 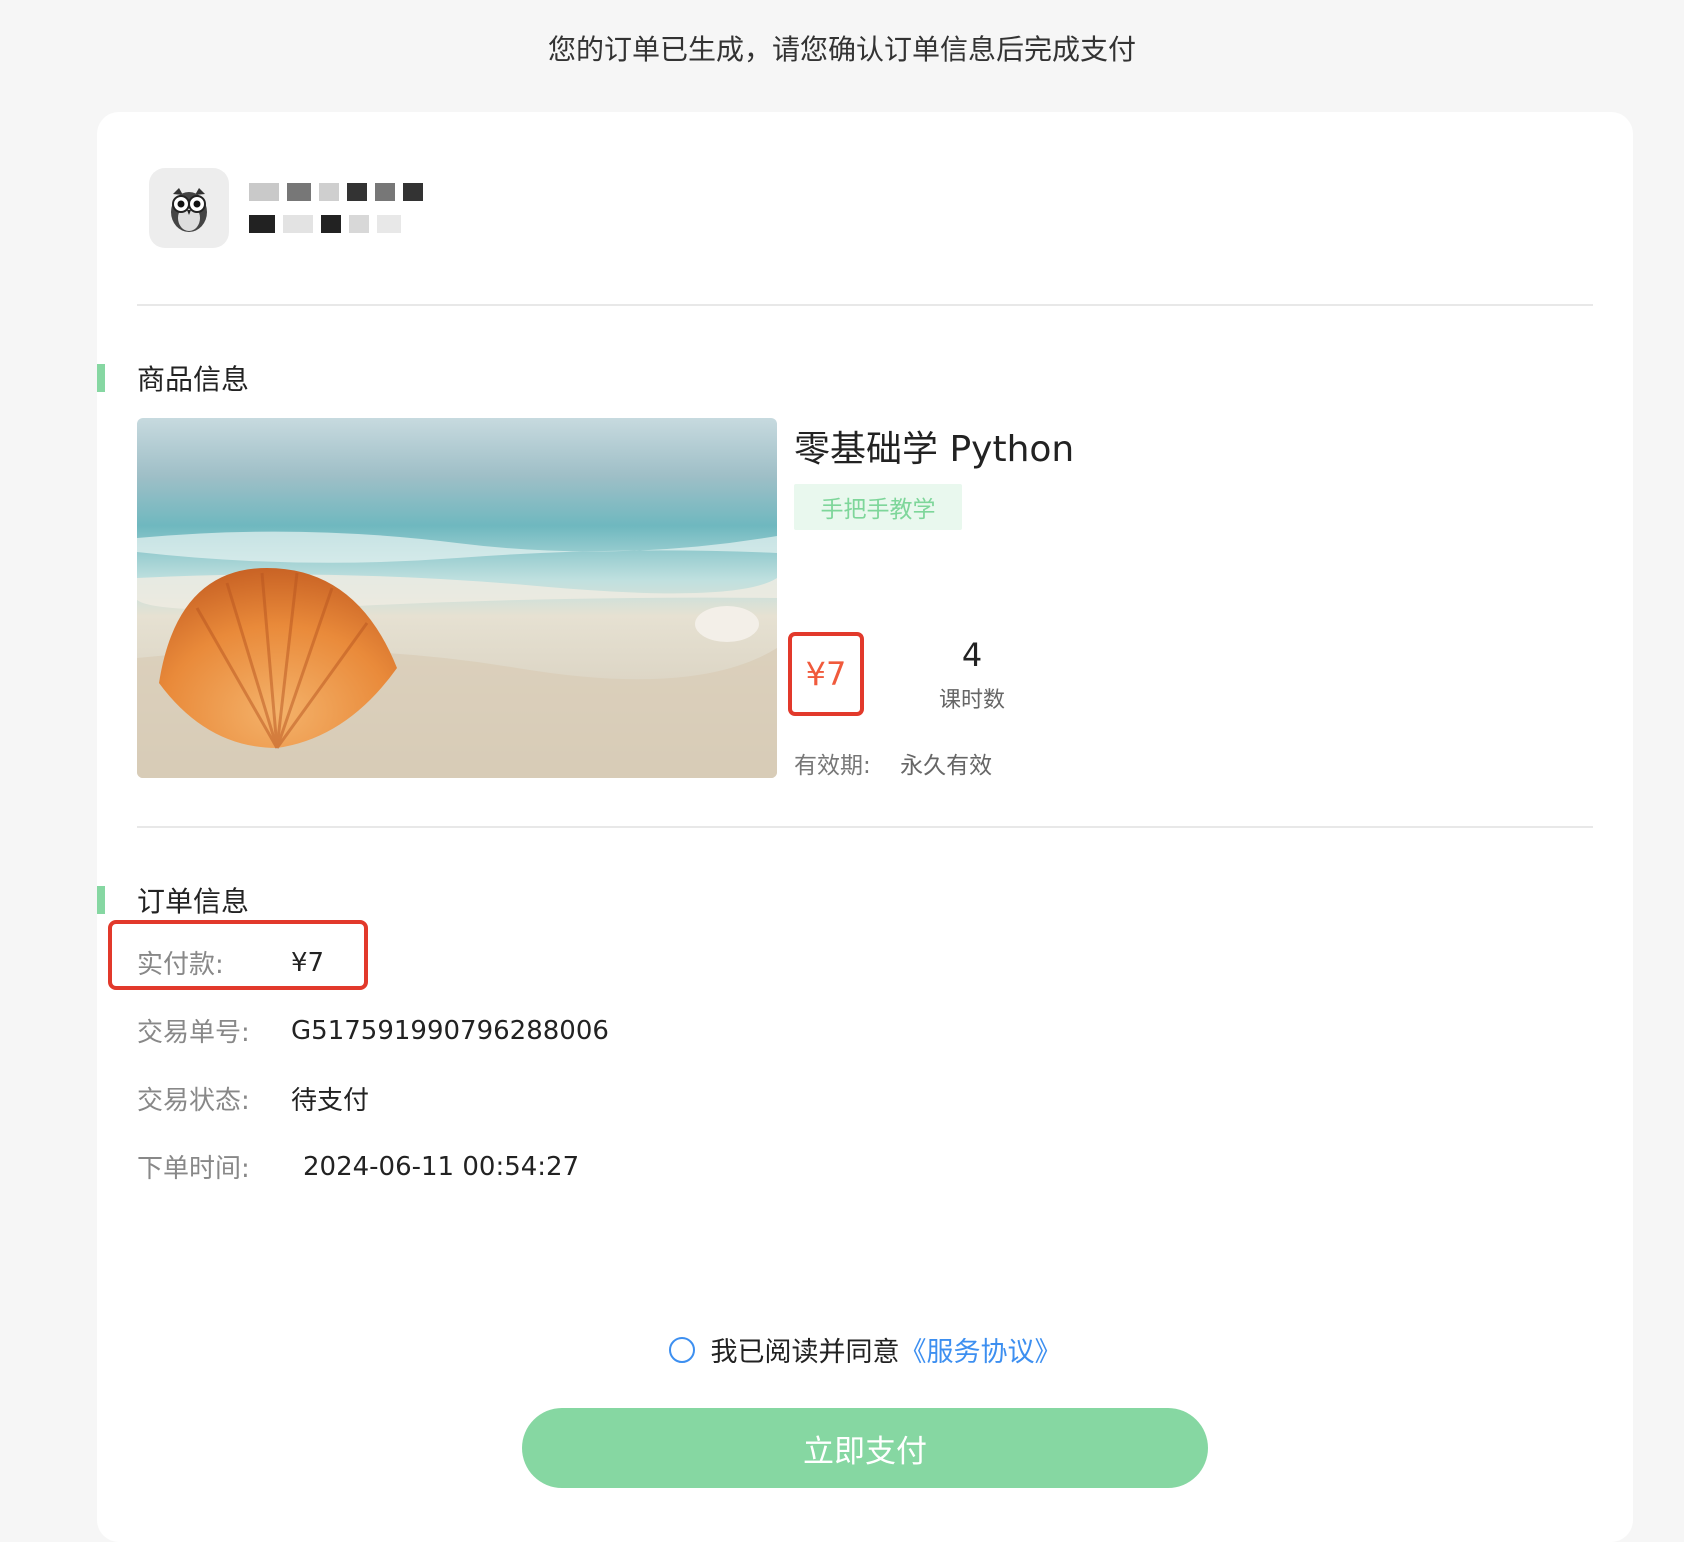 I want to click on trade-no-label: 交易单号:, so click(x=193, y=1033).